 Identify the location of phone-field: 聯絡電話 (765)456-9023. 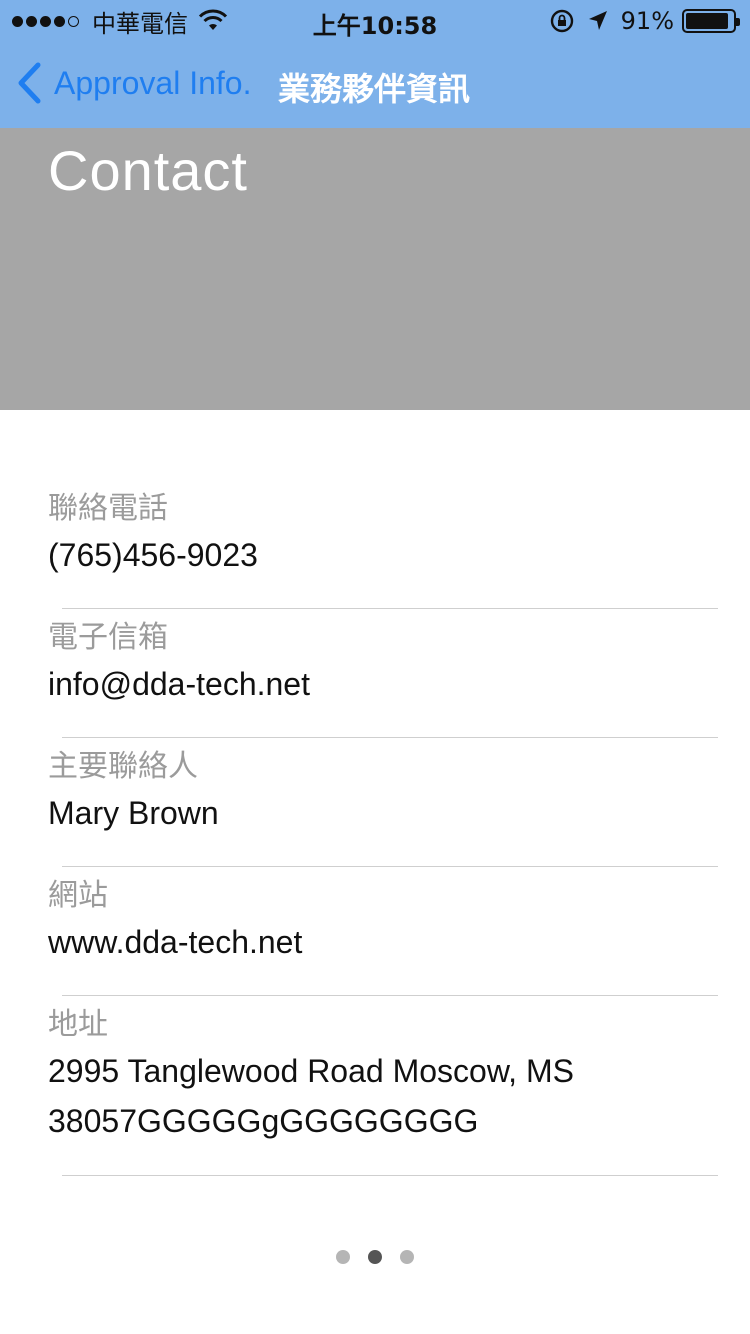
(375, 544).